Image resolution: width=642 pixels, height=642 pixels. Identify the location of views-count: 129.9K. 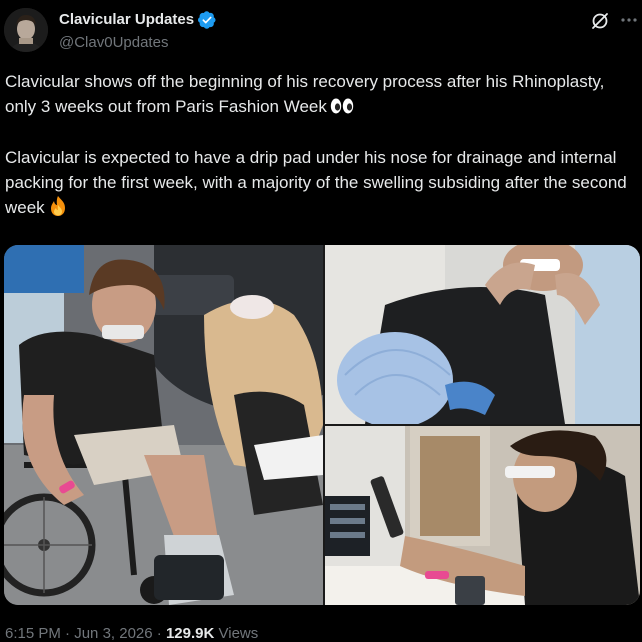
(190, 633).